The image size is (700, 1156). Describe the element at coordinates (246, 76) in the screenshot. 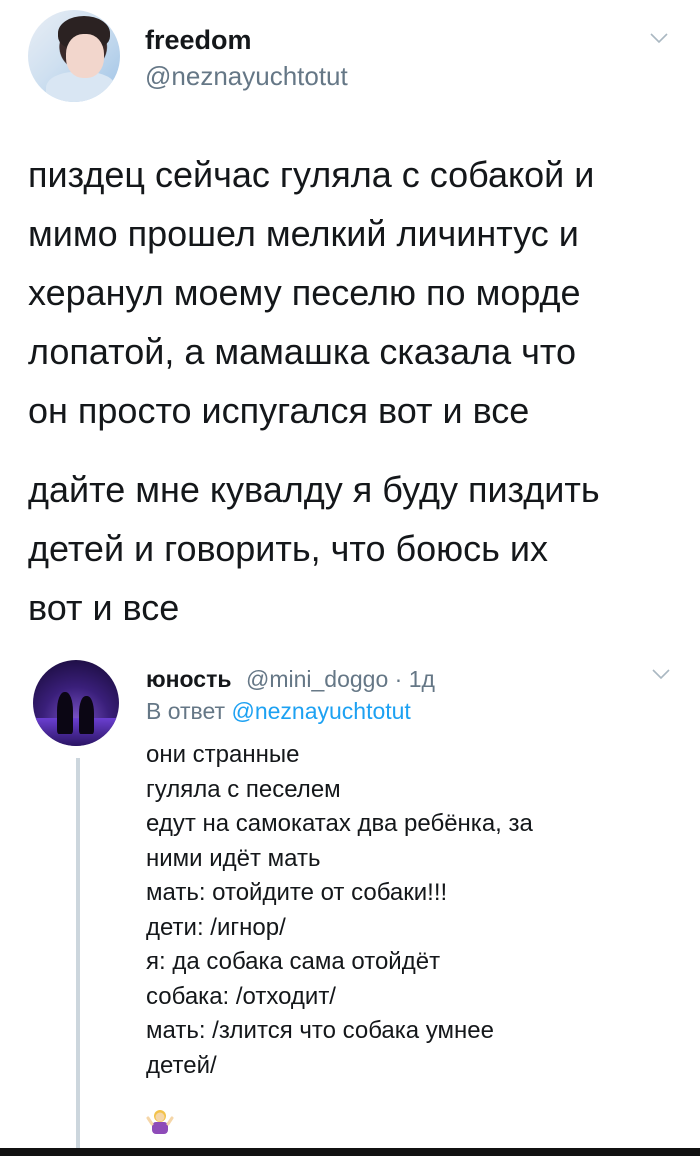

I see `author-handle: @neznayuchtotut` at that location.